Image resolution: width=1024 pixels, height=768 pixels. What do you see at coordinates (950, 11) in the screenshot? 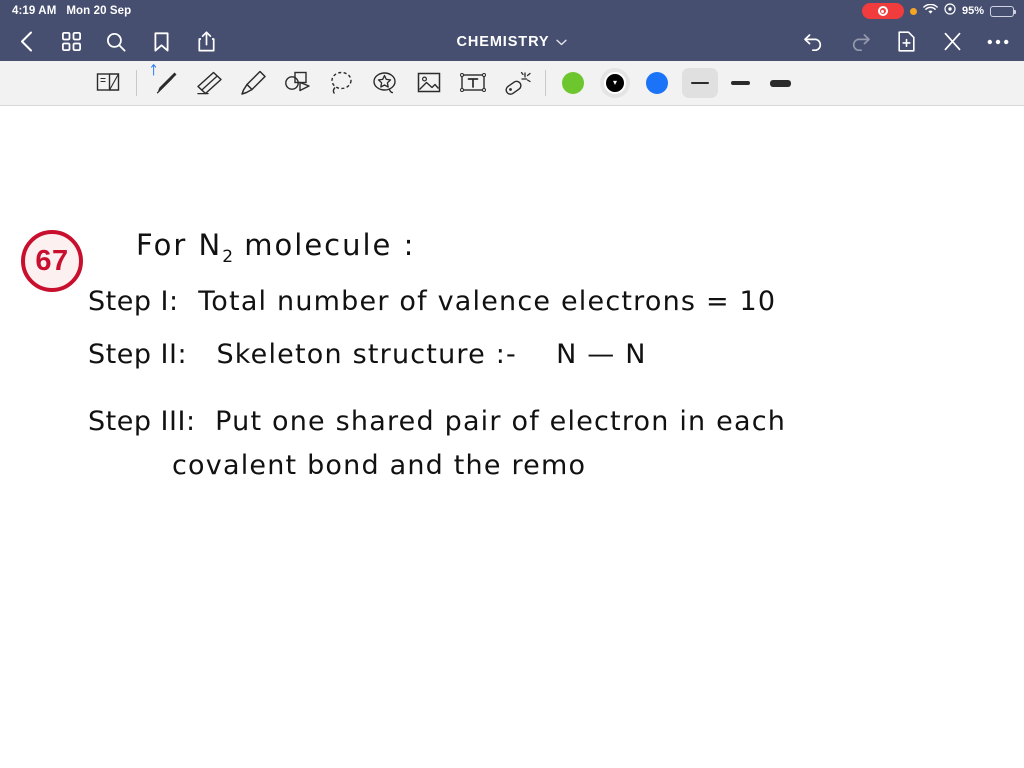
I see `do-not-disturb-icon` at bounding box center [950, 11].